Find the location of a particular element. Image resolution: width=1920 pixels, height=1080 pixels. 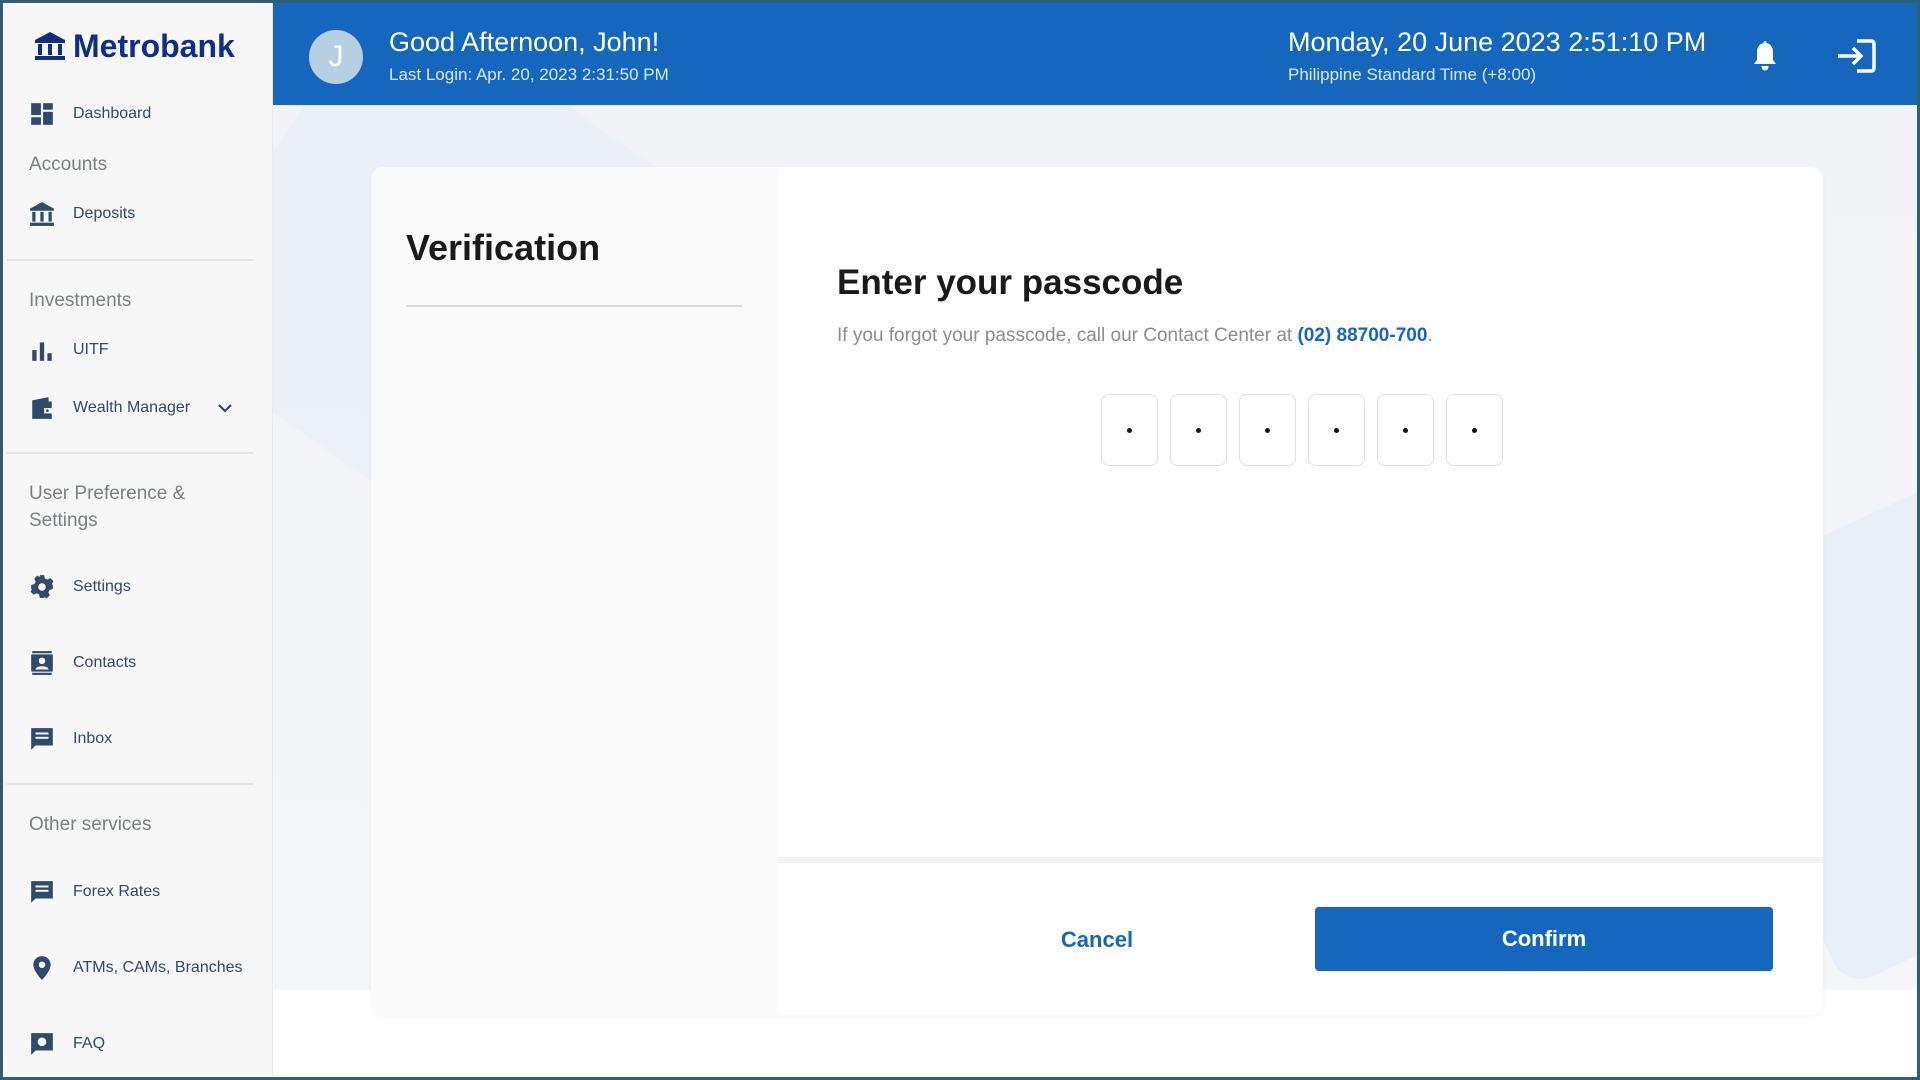

gear-icon is located at coordinates (42, 587).